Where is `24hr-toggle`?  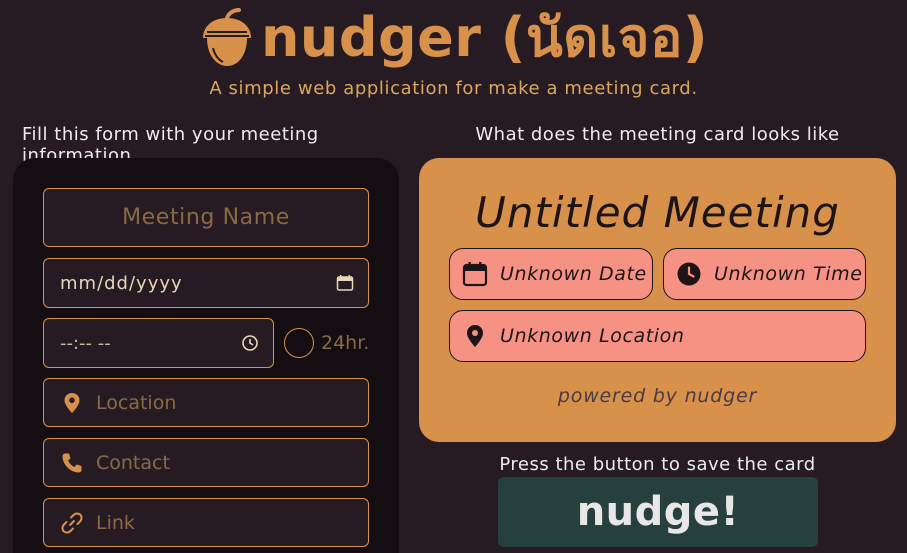
24hr-toggle is located at coordinates (299, 343).